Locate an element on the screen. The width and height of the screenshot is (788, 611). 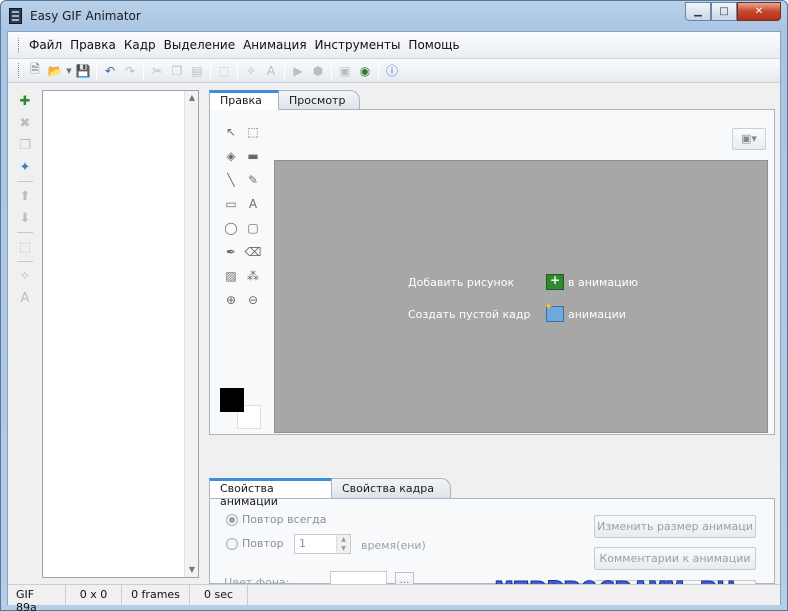
open-folder-icon: 📂 is located at coordinates (55, 71).